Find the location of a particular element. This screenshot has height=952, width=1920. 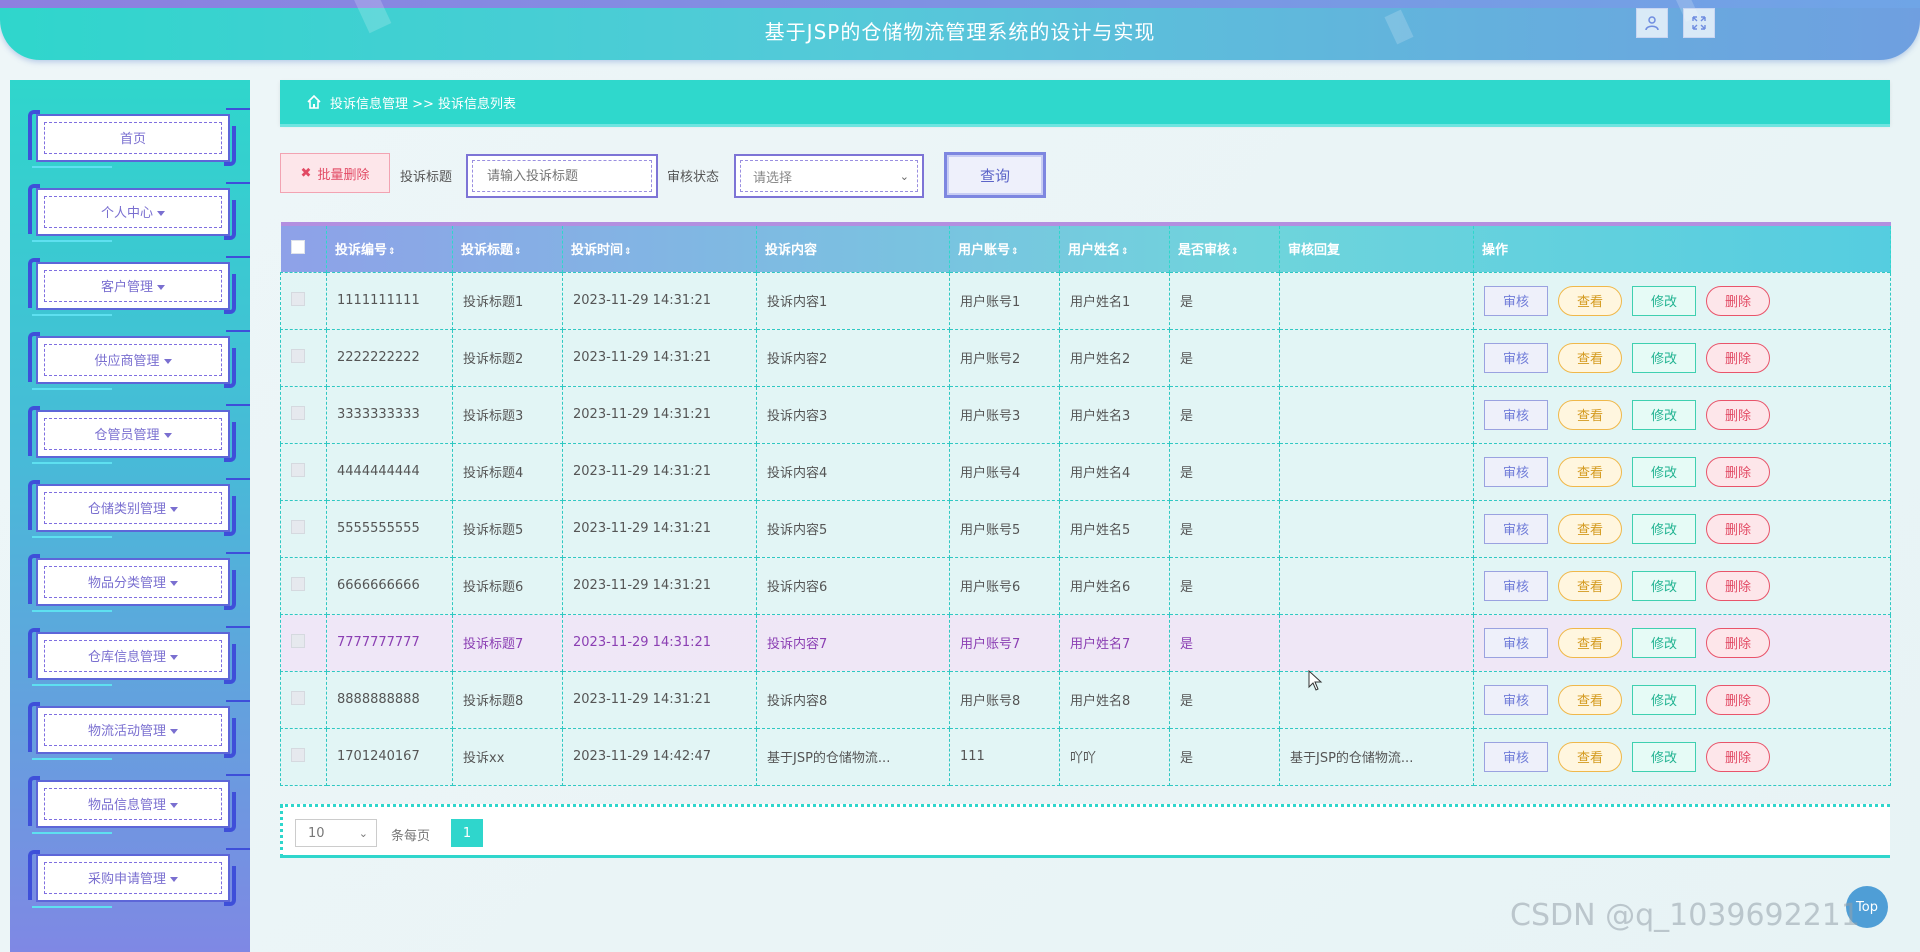

column-header: 投诉时间⇕ is located at coordinates (659, 248).